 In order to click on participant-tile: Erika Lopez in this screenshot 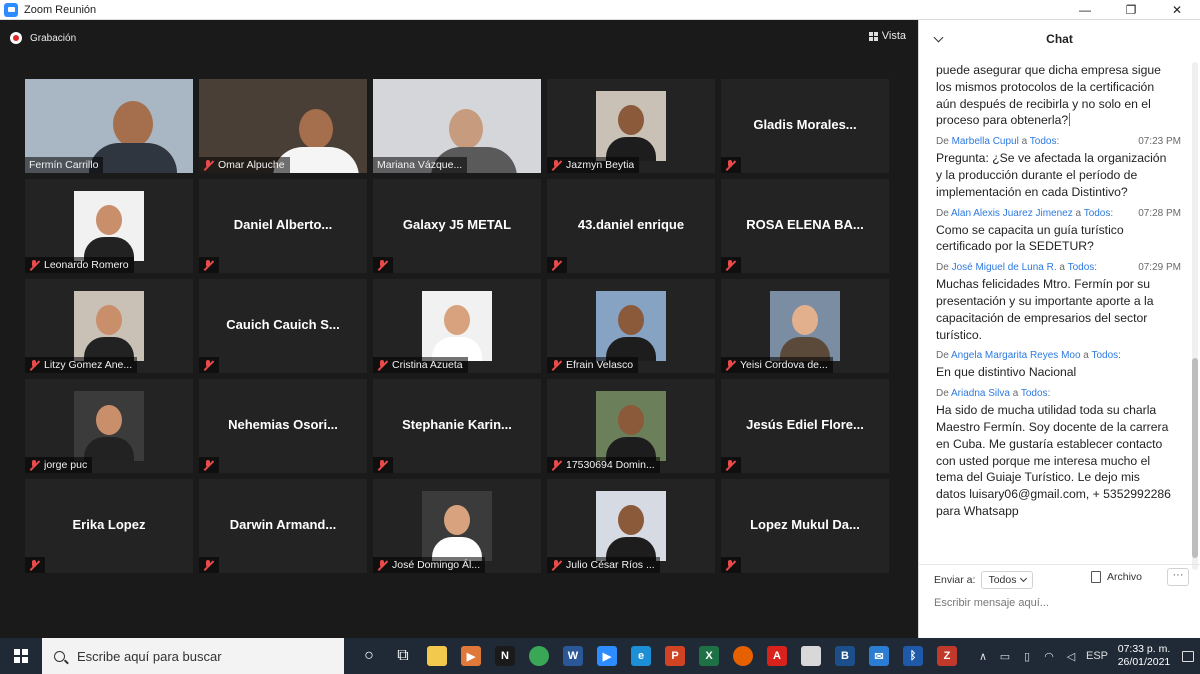, I will do `click(109, 526)`.